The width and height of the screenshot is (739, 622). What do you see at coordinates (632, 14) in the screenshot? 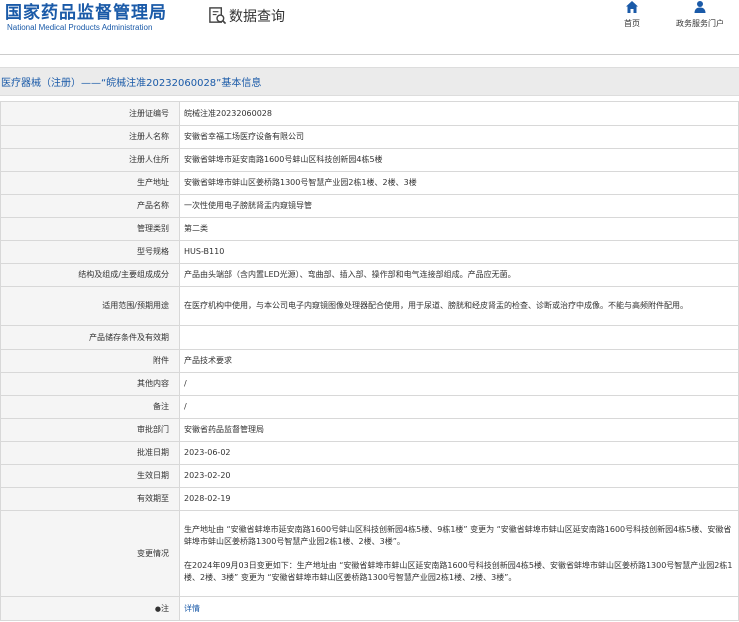
I see `nav-home: 首页` at bounding box center [632, 14].